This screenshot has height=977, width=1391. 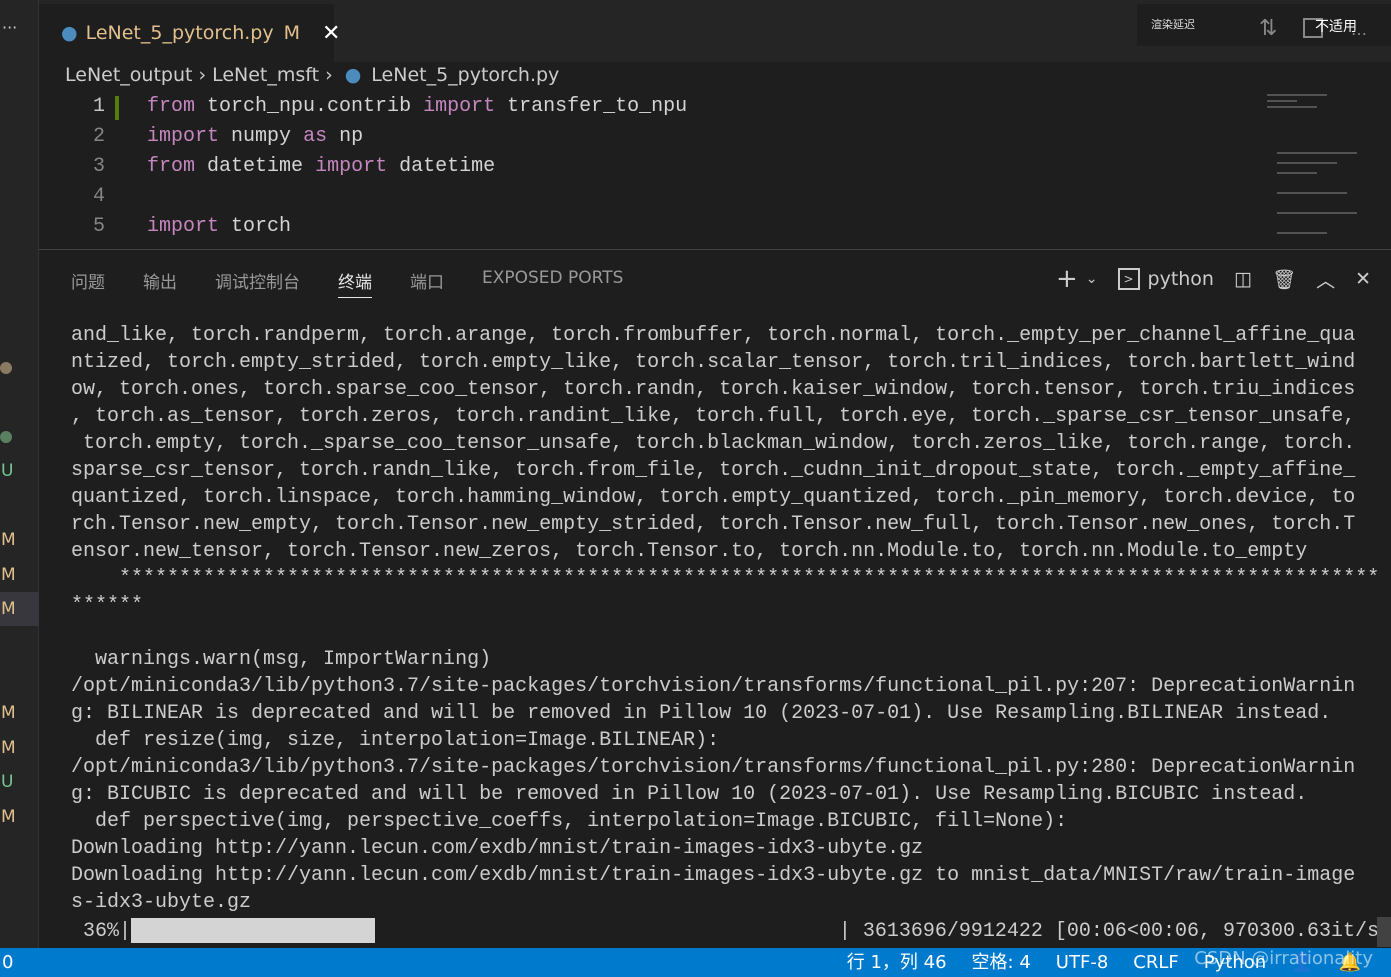 What do you see at coordinates (1384, 932) in the screenshot?
I see `scrollbar` at bounding box center [1384, 932].